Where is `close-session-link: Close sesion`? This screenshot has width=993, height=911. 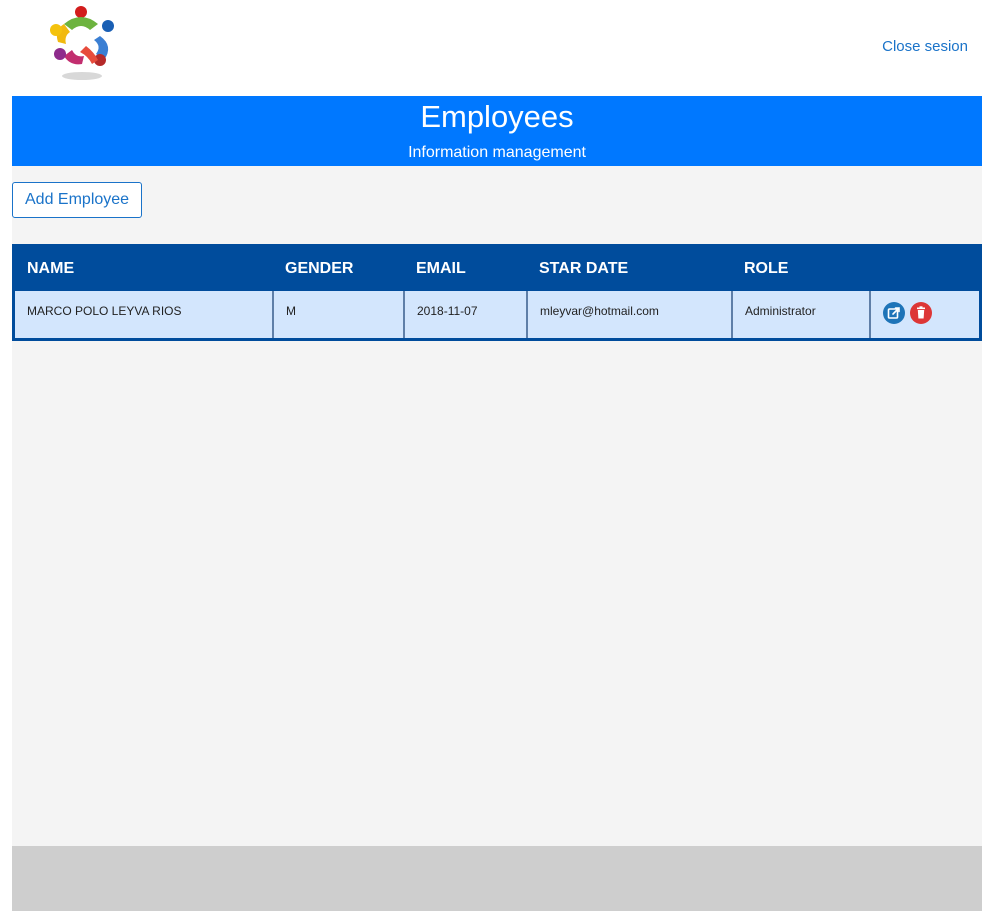
close-session-link: Close sesion is located at coordinates (925, 46).